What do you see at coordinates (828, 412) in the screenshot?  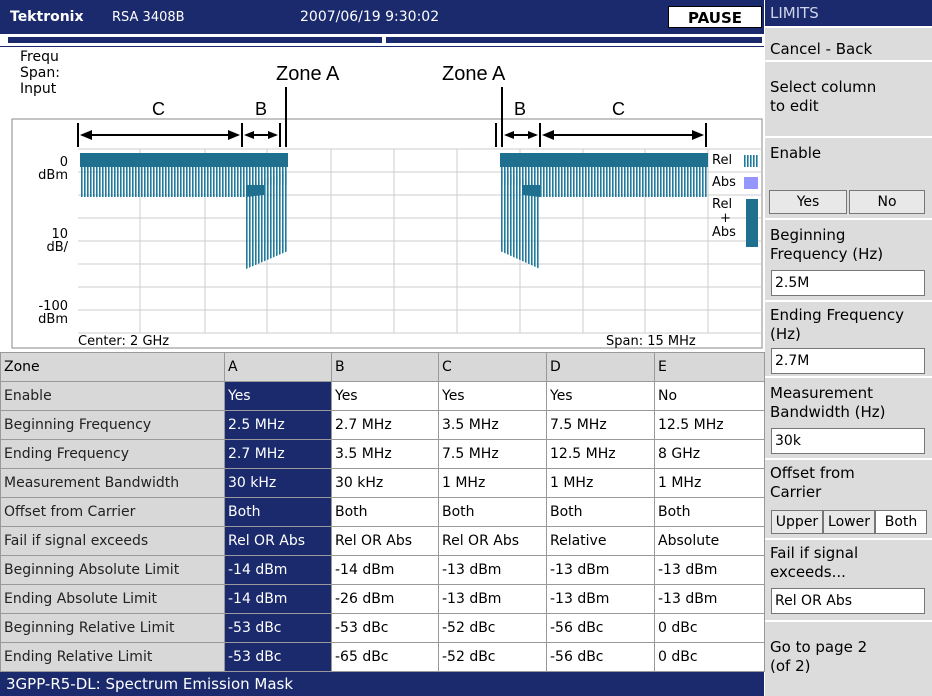 I see `measurement-bandwidth-label-2: Bandwidth (Hz)` at bounding box center [828, 412].